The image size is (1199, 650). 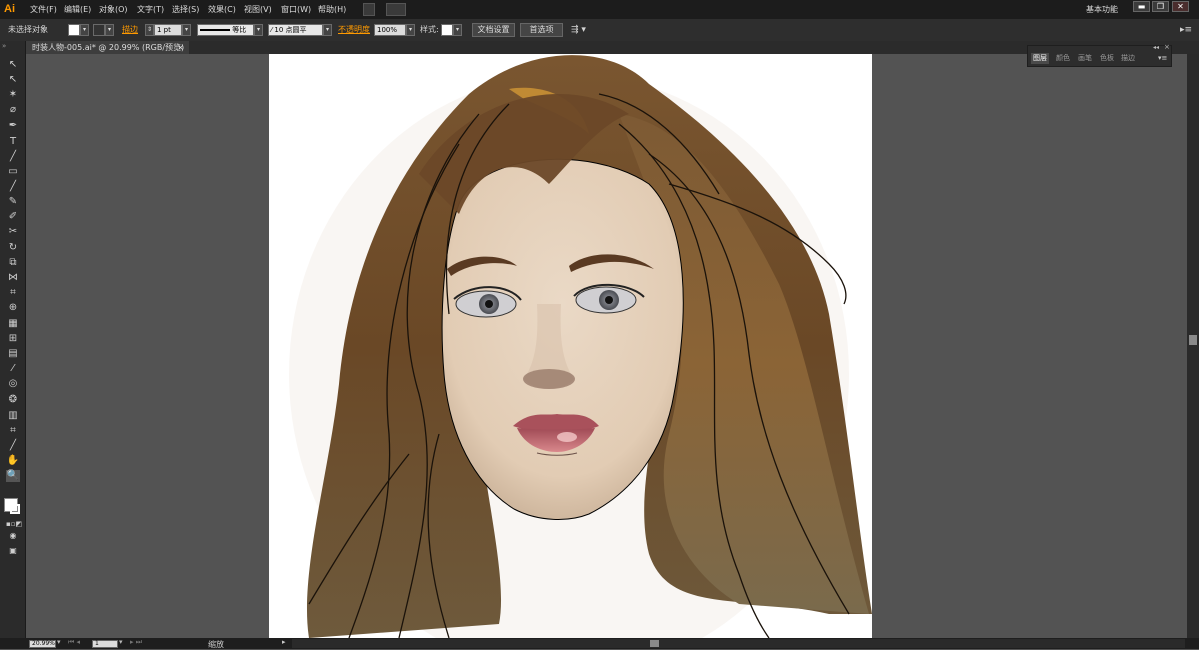 I want to click on brush-dropdown: ▾, so click(x=327, y=30).